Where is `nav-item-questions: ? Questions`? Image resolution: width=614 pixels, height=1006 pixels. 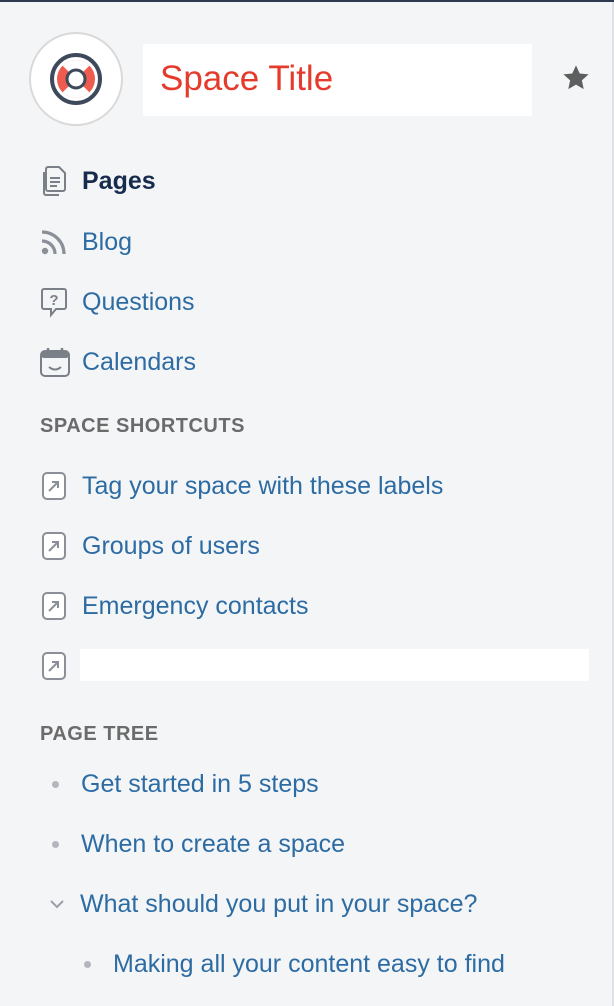
nav-item-questions: ? Questions is located at coordinates (117, 302).